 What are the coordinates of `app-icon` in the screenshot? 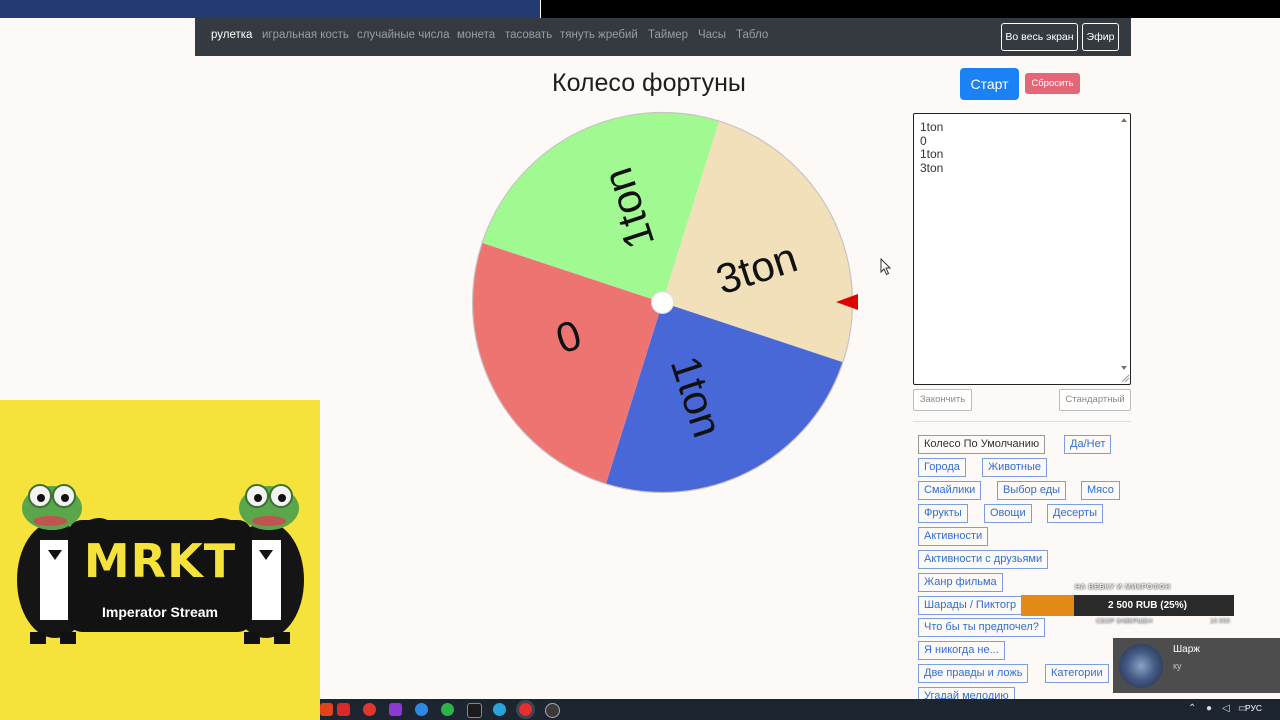 It's located at (395, 709).